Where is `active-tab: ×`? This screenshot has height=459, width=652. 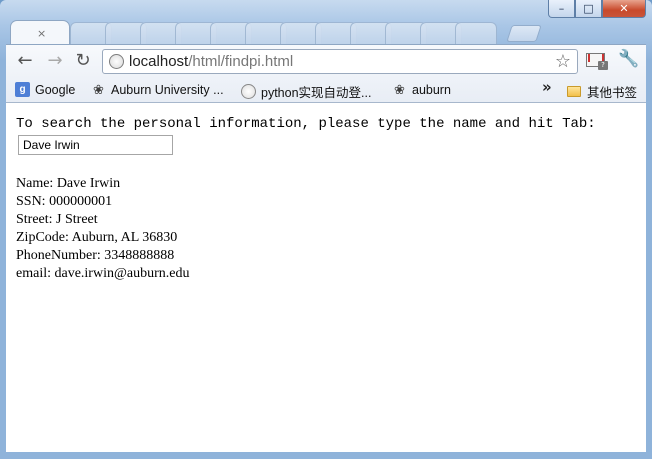 active-tab: × is located at coordinates (40, 32).